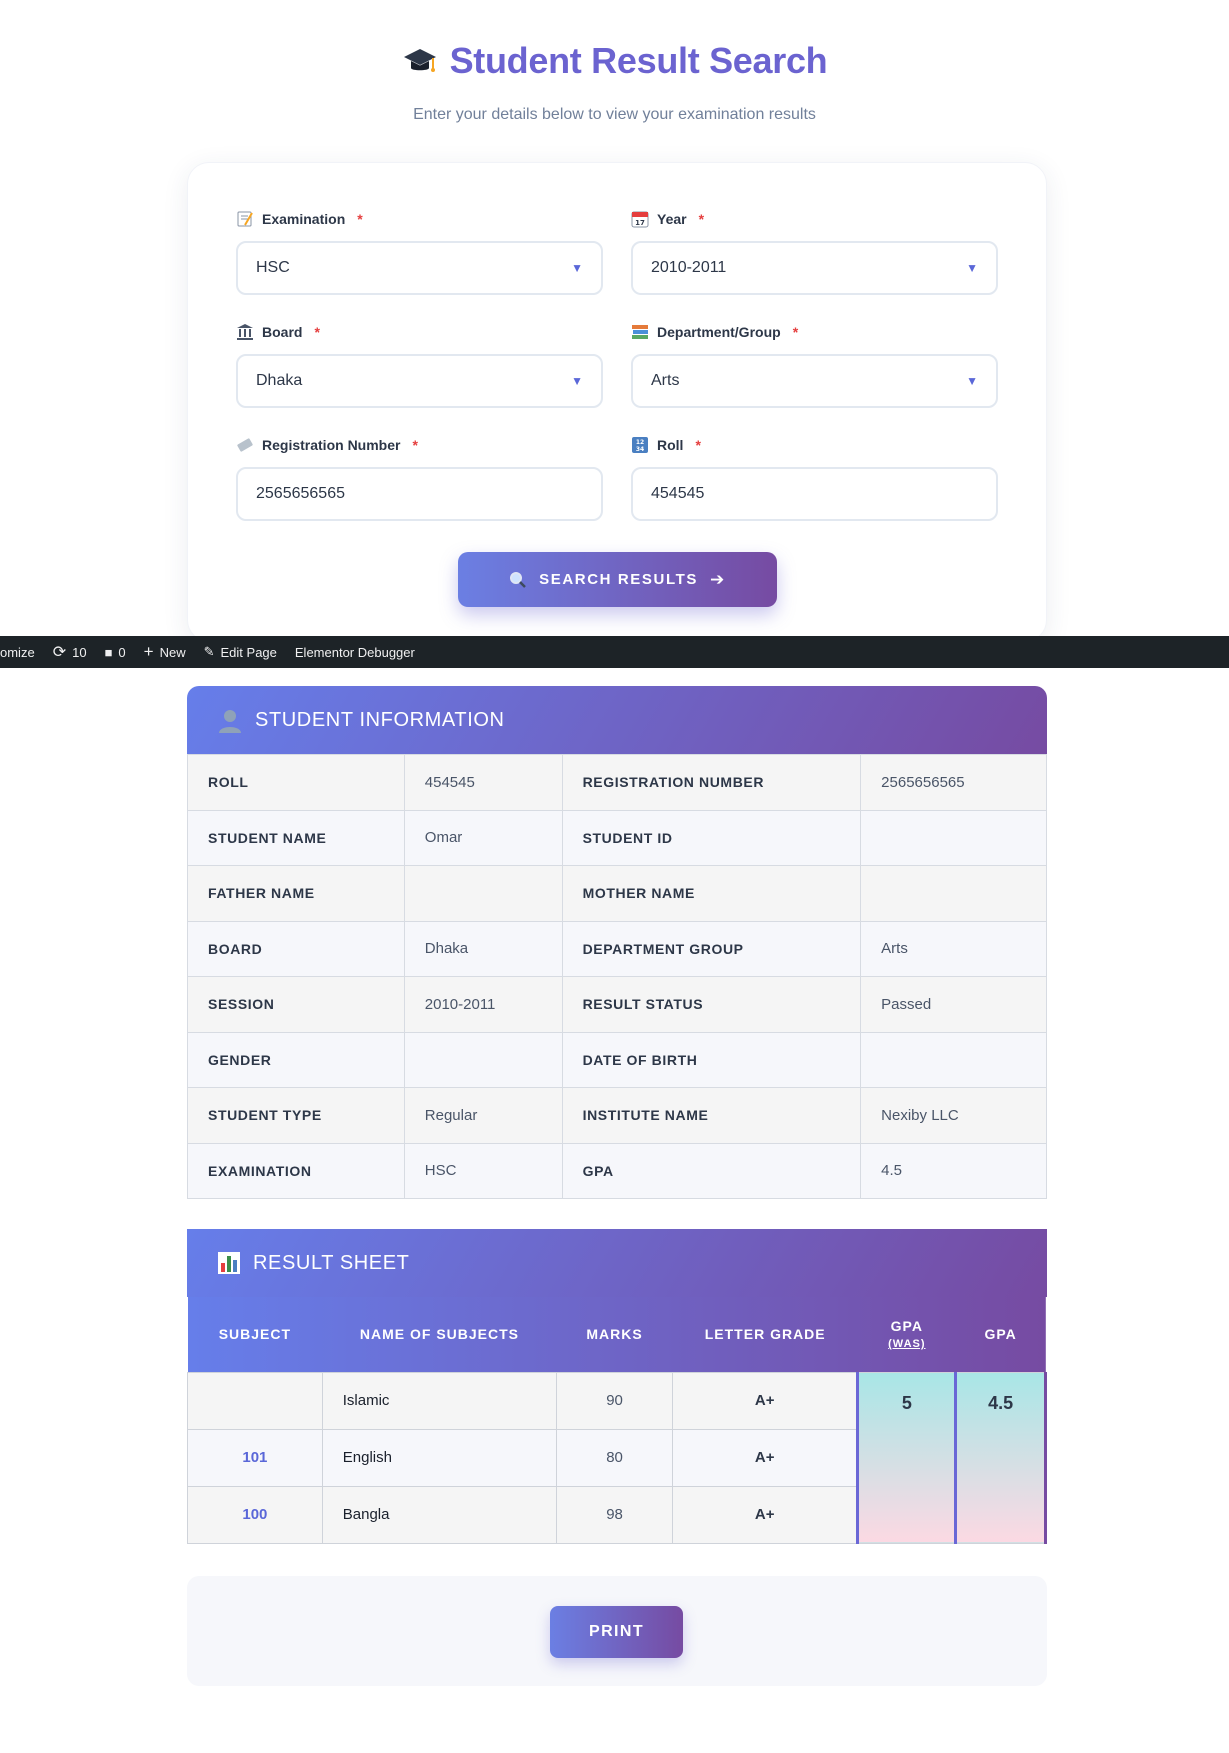 The width and height of the screenshot is (1229, 1753). Describe the element at coordinates (209, 651) in the screenshot. I see `pencil-icon: ✎` at that location.